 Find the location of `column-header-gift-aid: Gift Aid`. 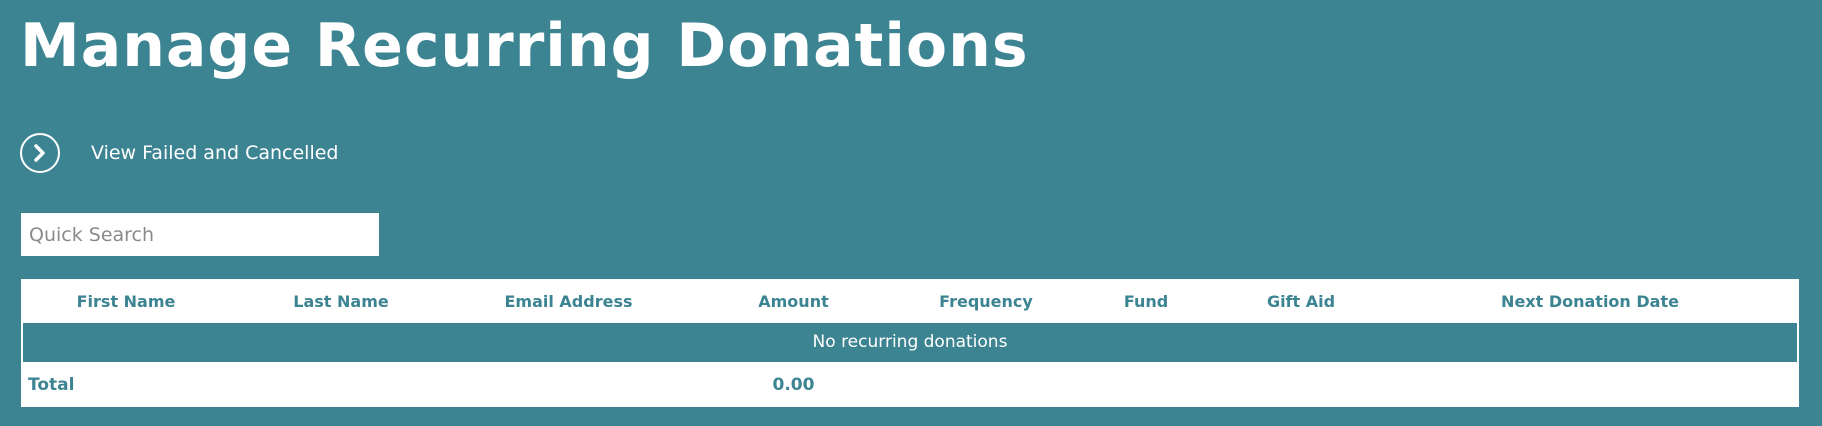

column-header-gift-aid: Gift Aid is located at coordinates (1301, 301).